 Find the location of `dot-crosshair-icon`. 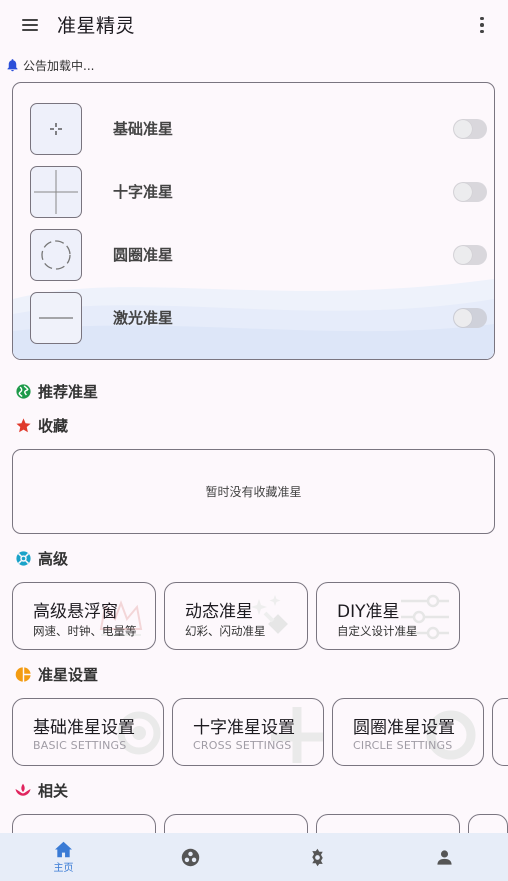

dot-crosshair-icon is located at coordinates (56, 129).